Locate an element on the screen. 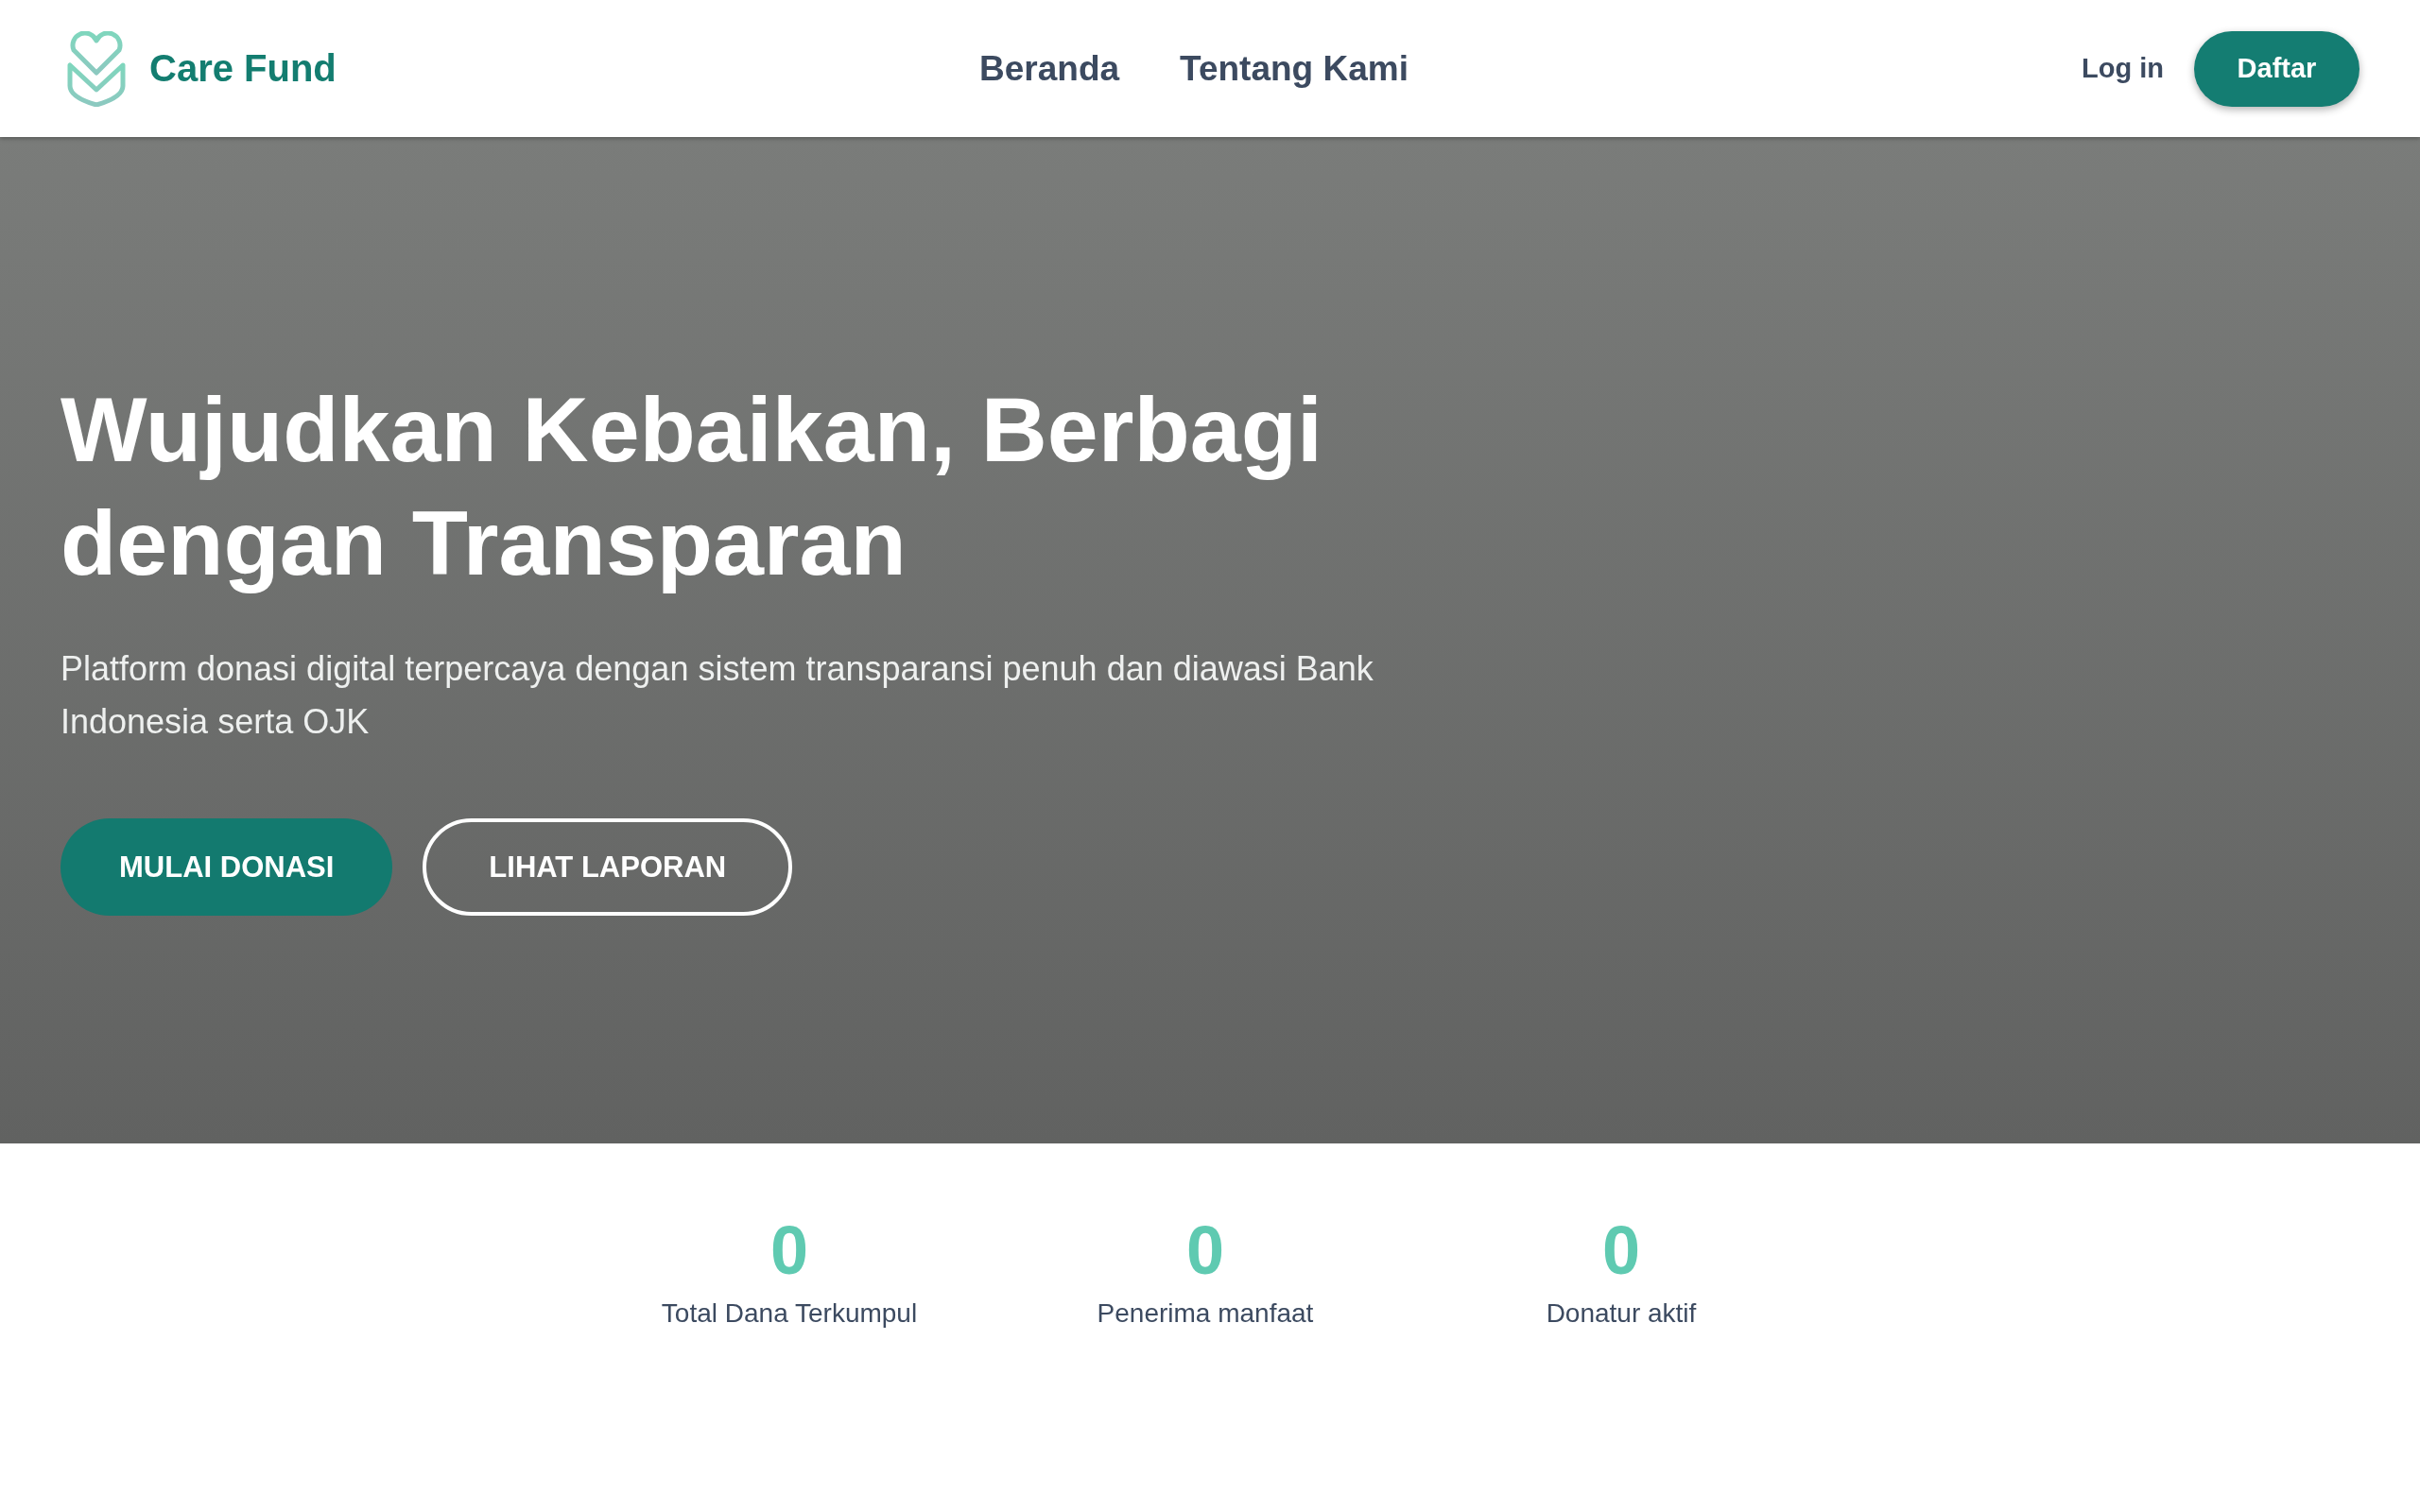  login-link: Log in is located at coordinates (2123, 68).